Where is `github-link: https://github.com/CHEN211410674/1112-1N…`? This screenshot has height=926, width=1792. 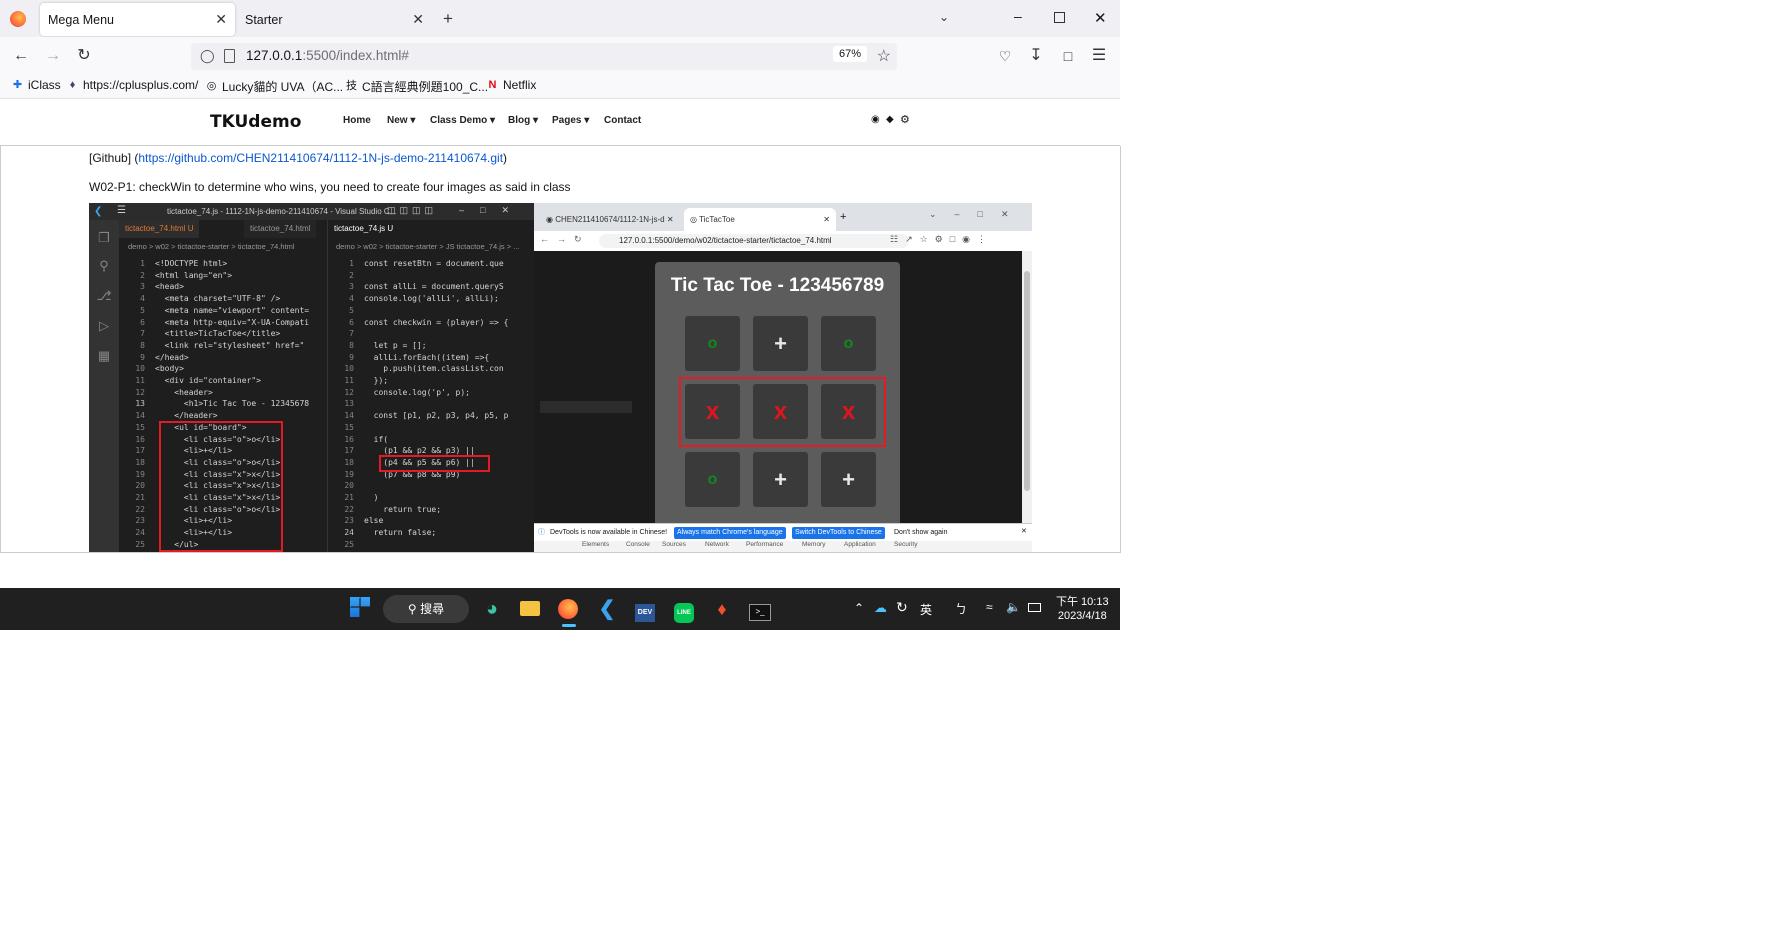 github-link: https://github.com/CHEN211410674/1112-1N… is located at coordinates (320, 158).